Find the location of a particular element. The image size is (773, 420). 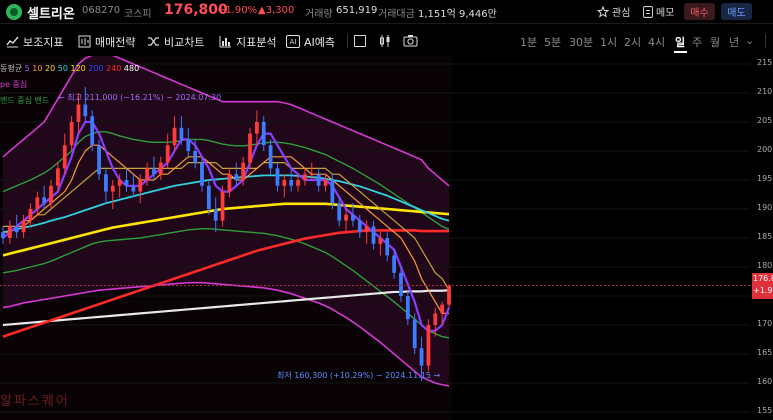

candle-icon is located at coordinates (385, 41).